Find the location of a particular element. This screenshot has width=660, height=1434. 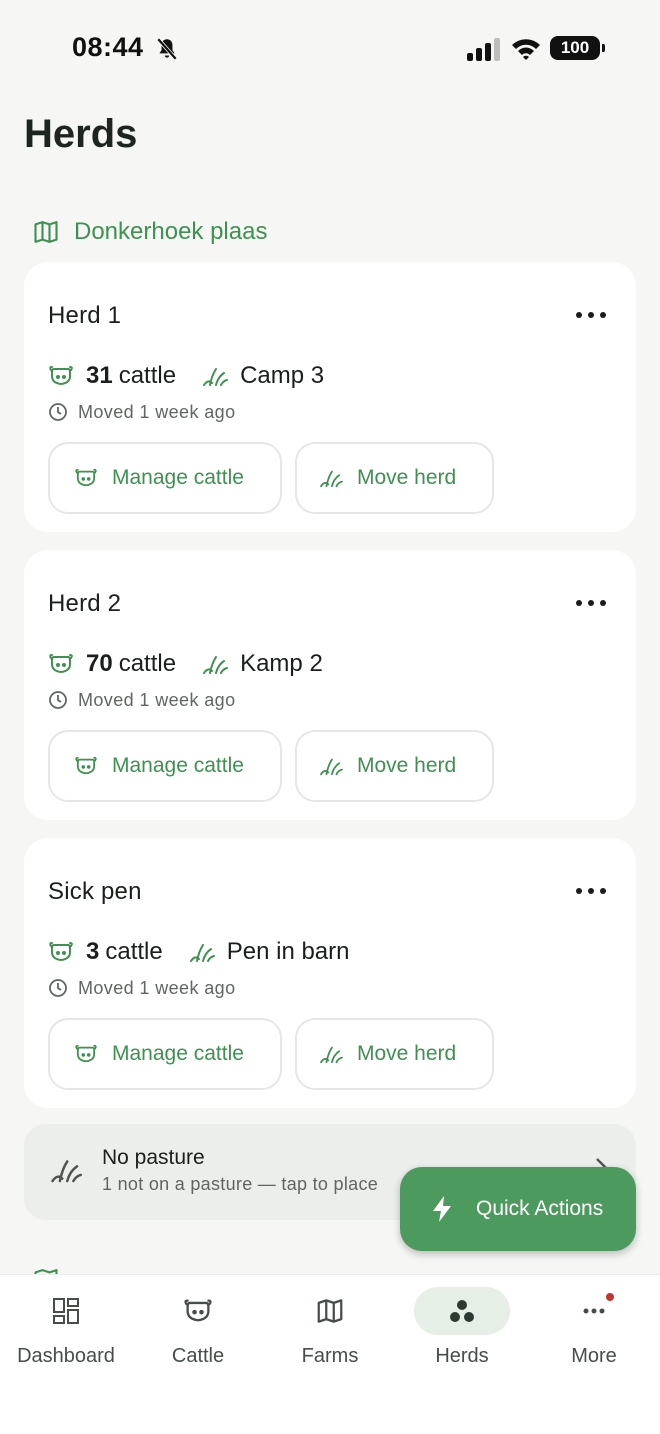

nav-label: Farms is located at coordinates (330, 1356).